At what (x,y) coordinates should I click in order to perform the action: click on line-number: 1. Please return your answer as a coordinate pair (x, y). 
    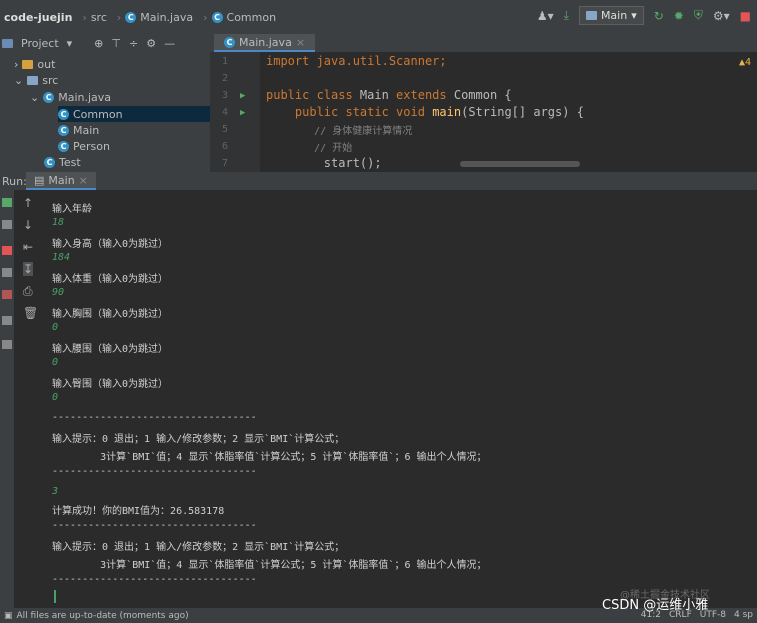
    Looking at the image, I should click on (225, 61).